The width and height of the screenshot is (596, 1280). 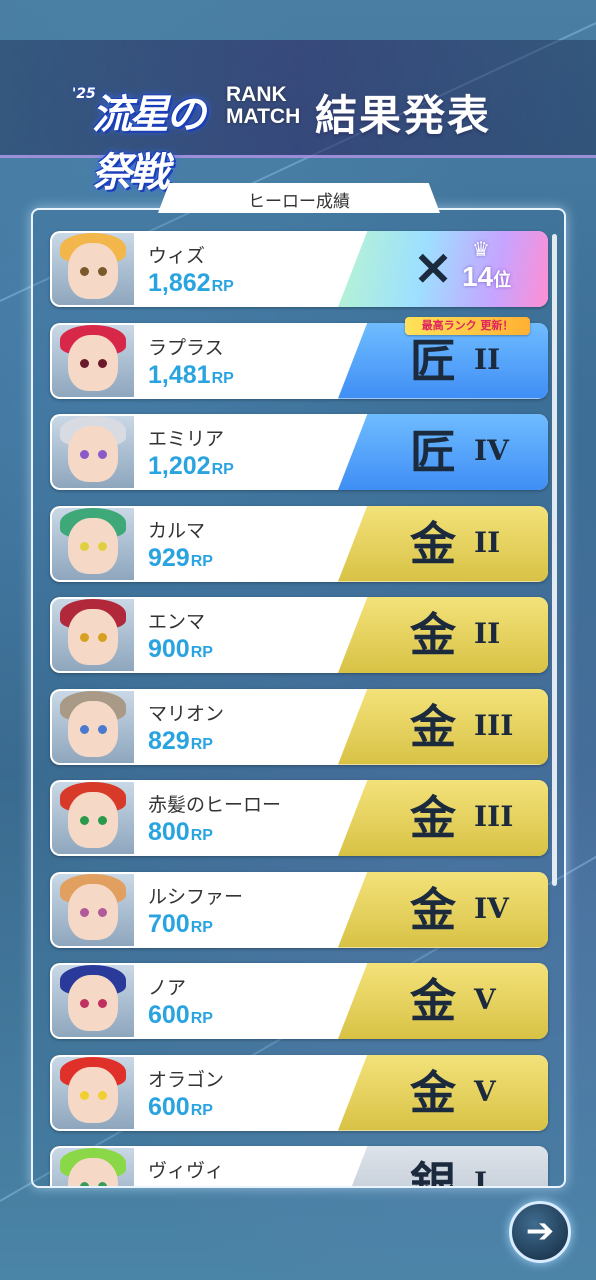 What do you see at coordinates (478, 276) in the screenshot?
I see `rank-place-value: 14` at bounding box center [478, 276].